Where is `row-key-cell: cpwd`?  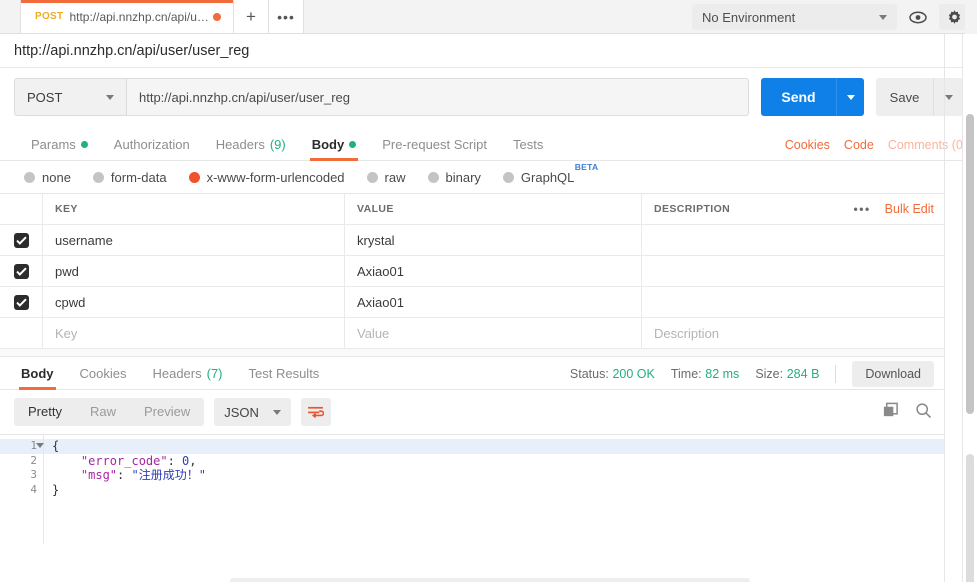
row-key-cell: cpwd is located at coordinates (194, 302).